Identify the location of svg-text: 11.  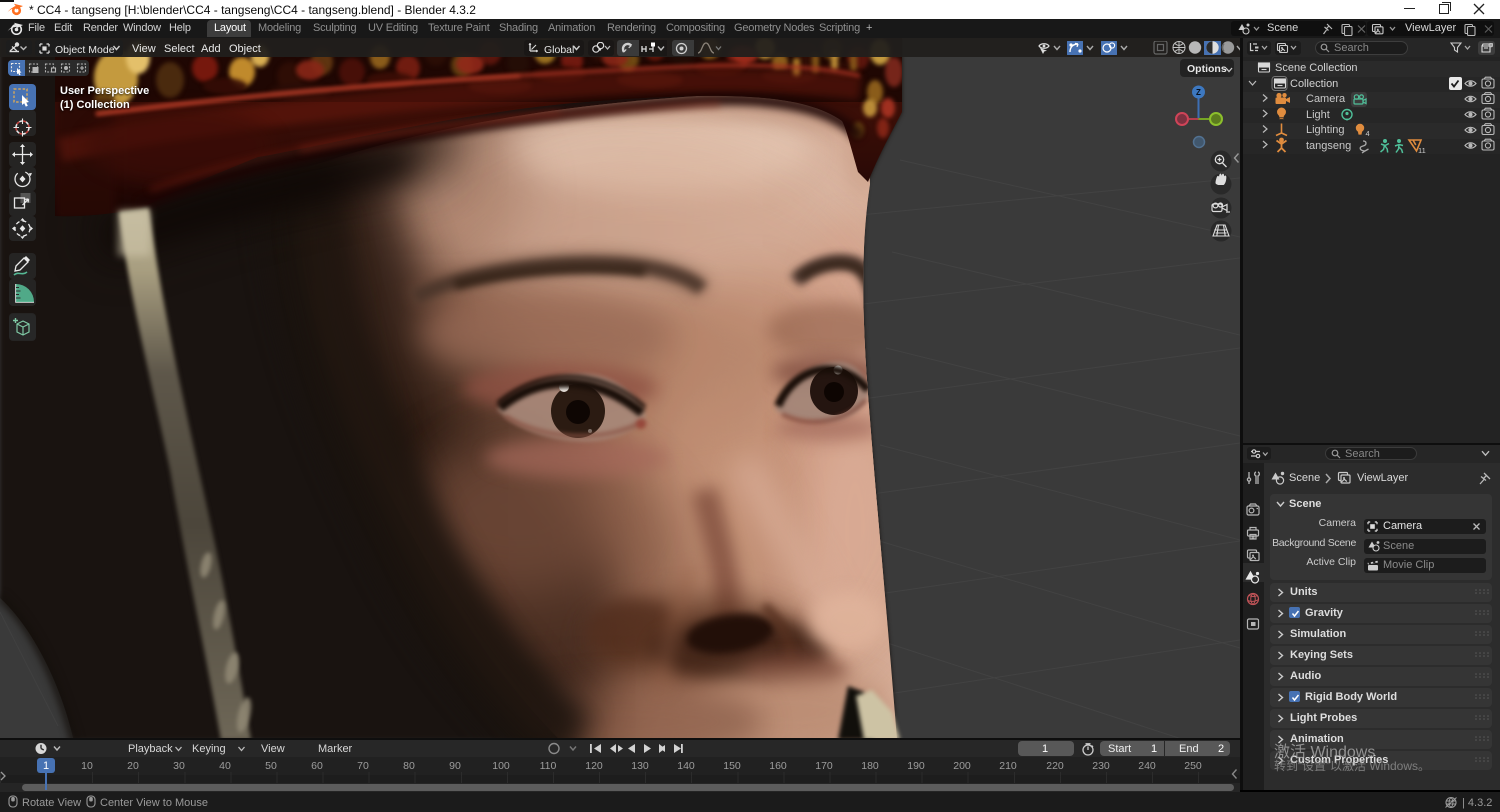
(1422, 150).